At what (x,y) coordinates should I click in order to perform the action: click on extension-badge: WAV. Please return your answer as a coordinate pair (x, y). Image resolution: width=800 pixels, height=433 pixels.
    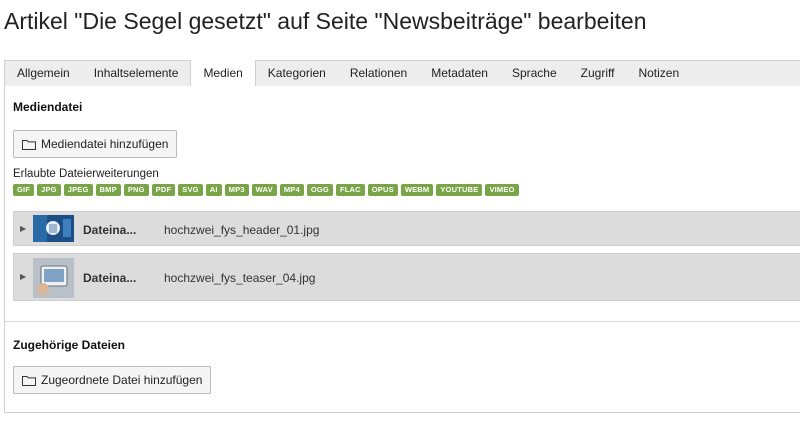
    Looking at the image, I should click on (264, 190).